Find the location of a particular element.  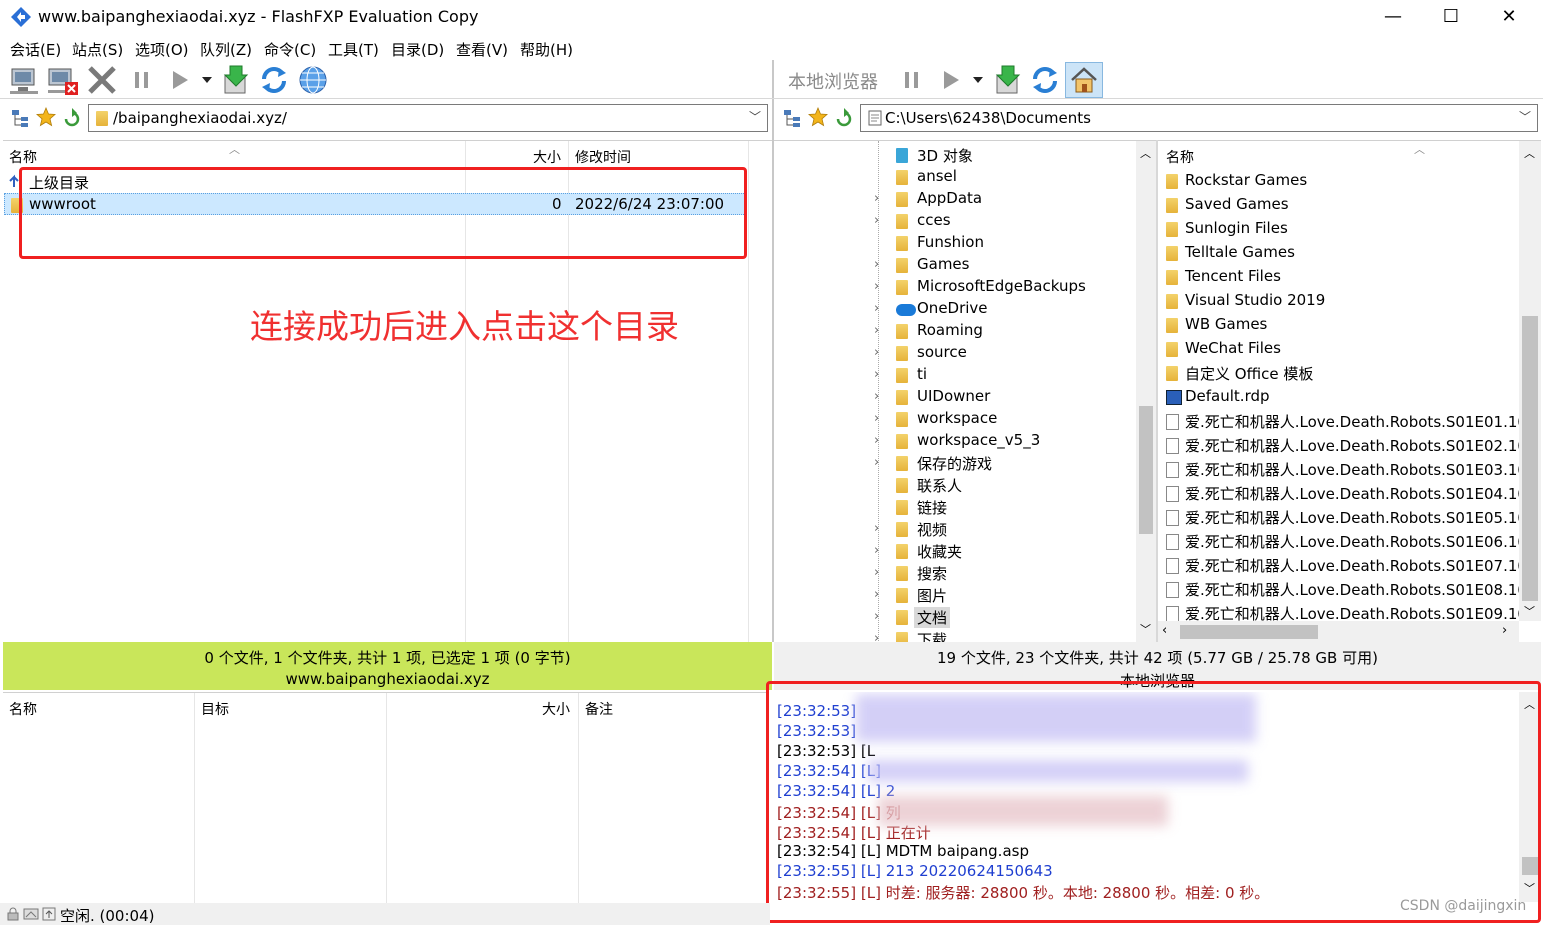

col-name-header: 名称 is located at coordinates (23, 157).